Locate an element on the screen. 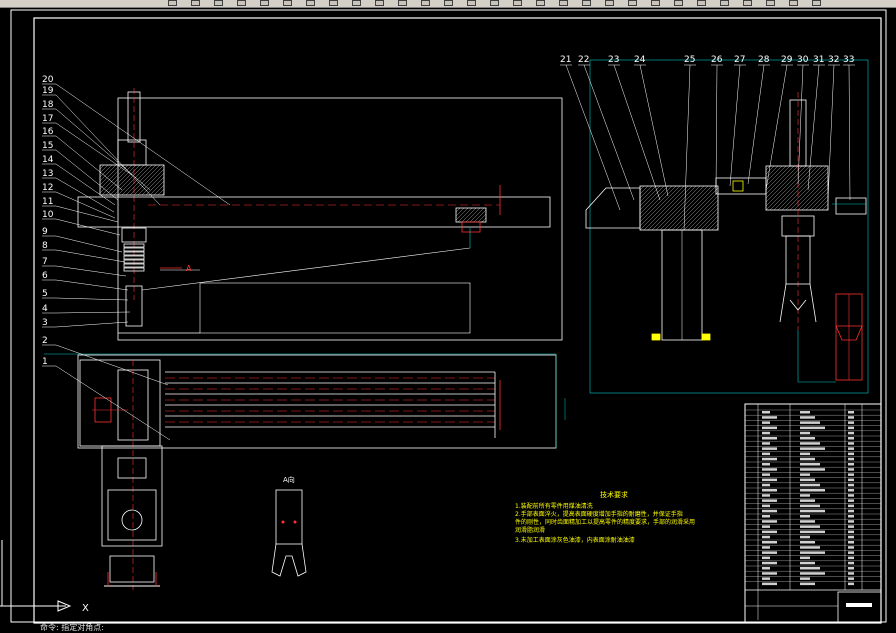  preview-icon is located at coordinates (264, 3).